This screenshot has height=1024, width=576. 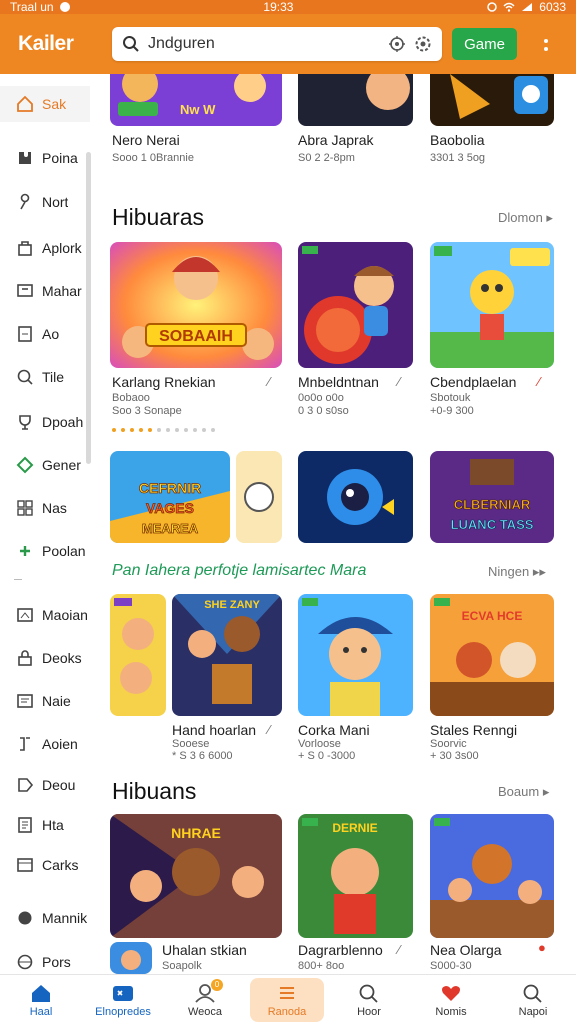 I want to click on sidebar-item-poolan: Poolan, so click(x=45, y=551).